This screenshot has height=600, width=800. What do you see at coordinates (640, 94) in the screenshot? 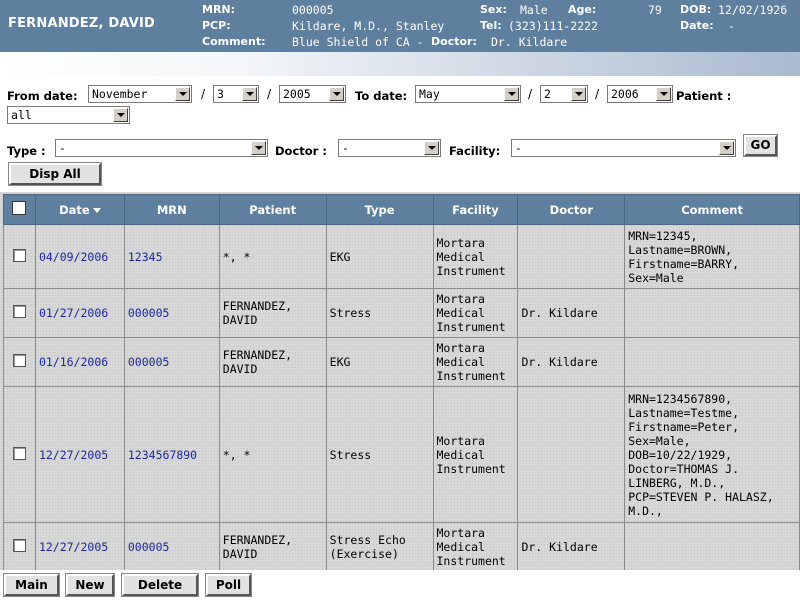
I see `to-year-select: 2006` at bounding box center [640, 94].